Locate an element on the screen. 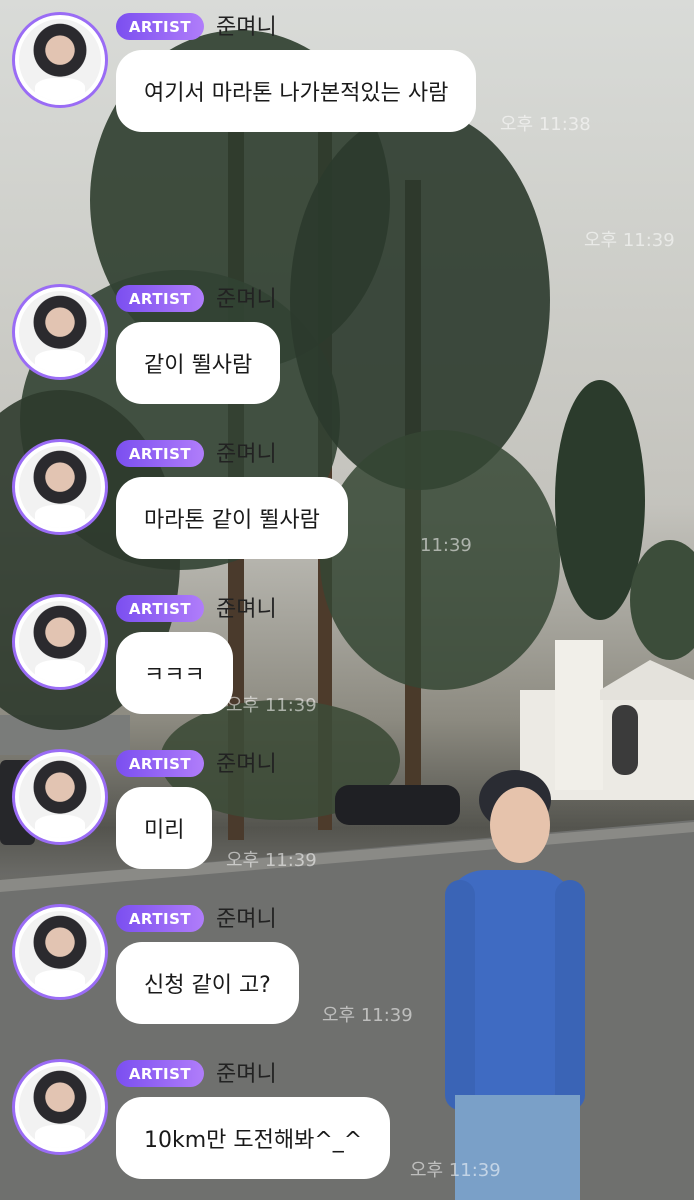 Image resolution: width=694 pixels, height=1202 pixels. chat-message: ARTIST 준며니 여기서 마라톤 나가본적있는 사람 오후 11:38 is located at coordinates (347, 77).